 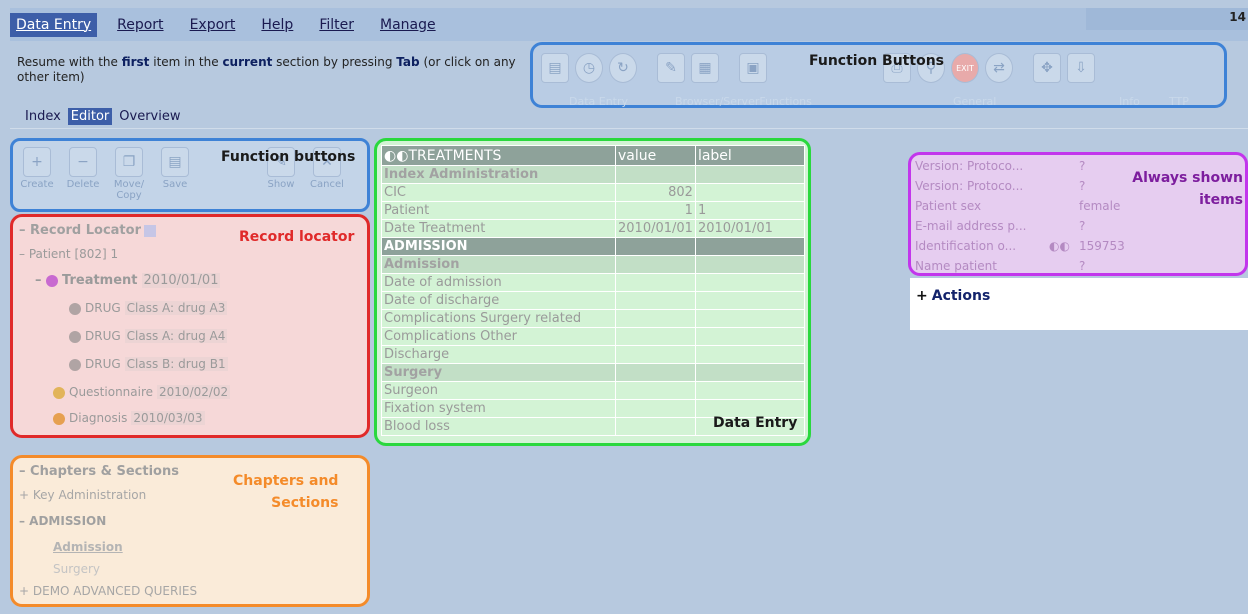 I want to click on section-item: Surgery, so click(x=76, y=569).